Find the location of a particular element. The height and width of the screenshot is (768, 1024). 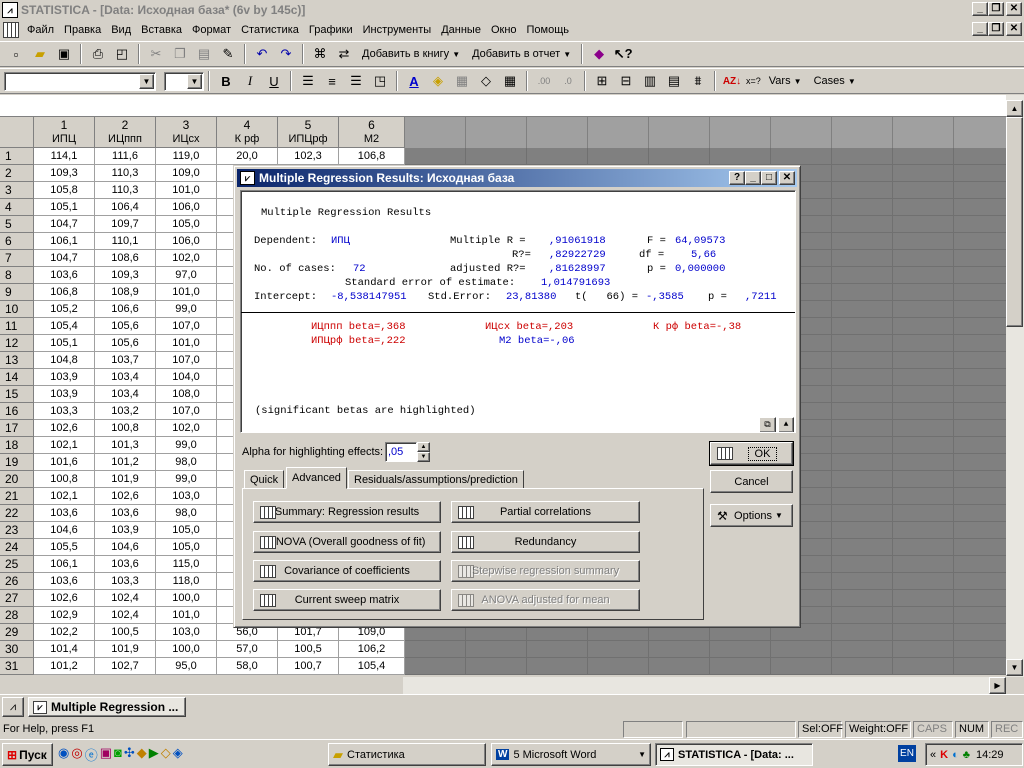

options-button: ⚒ Options ▼ is located at coordinates (751, 515).